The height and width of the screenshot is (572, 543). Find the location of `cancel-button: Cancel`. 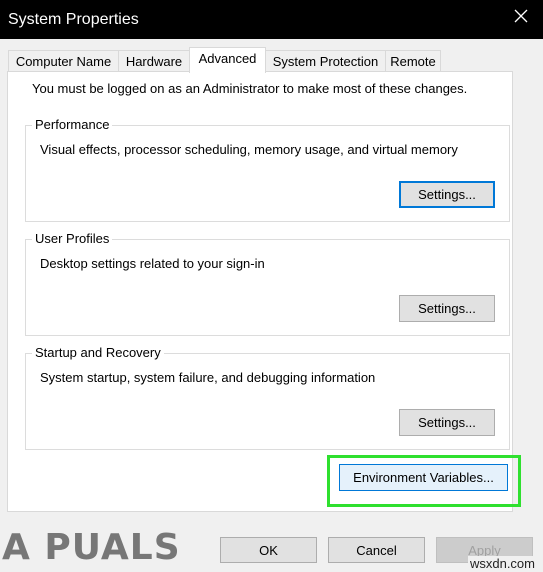

cancel-button: Cancel is located at coordinates (376, 550).